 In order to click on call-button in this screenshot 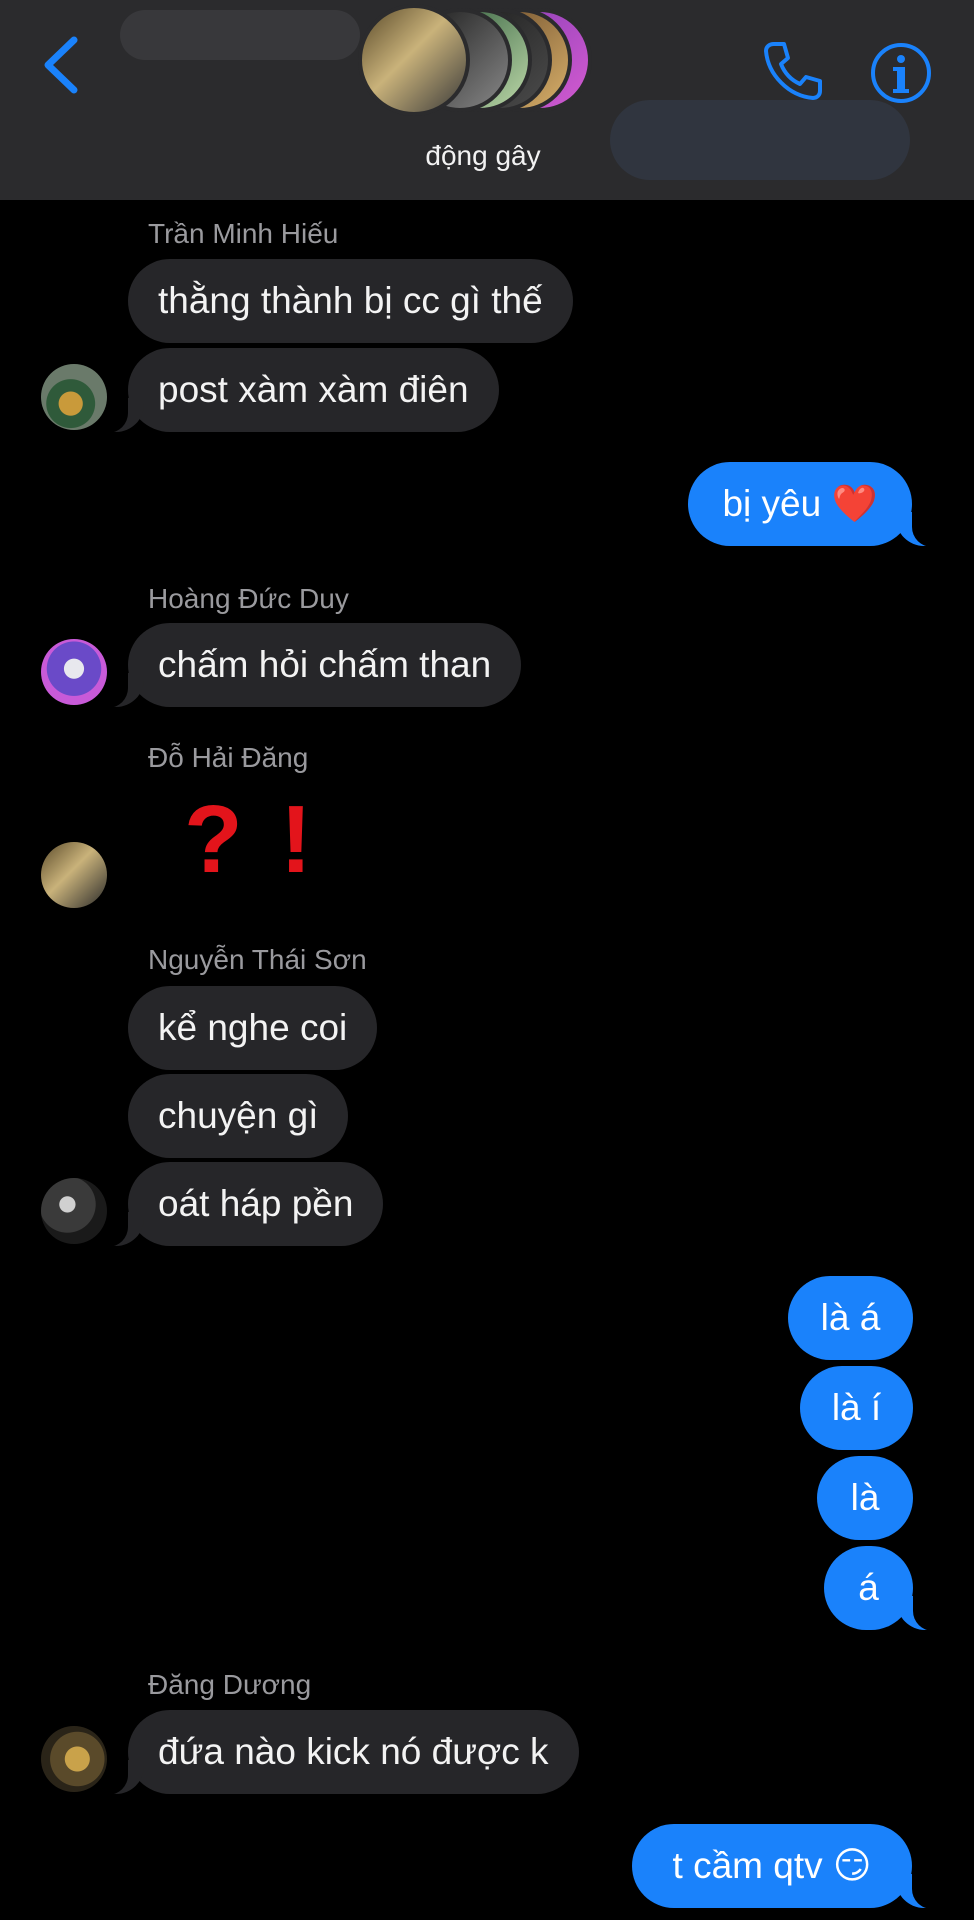, I will do `click(793, 71)`.